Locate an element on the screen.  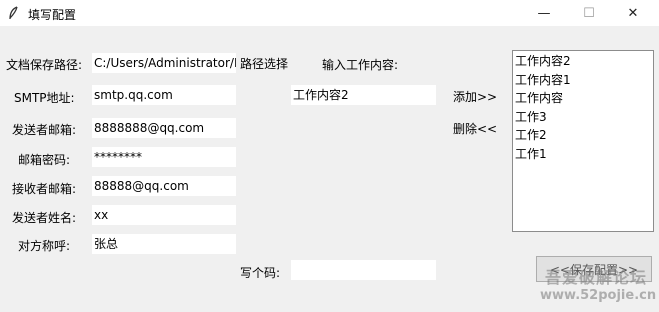
add-button: 添加>> is located at coordinates (475, 96).